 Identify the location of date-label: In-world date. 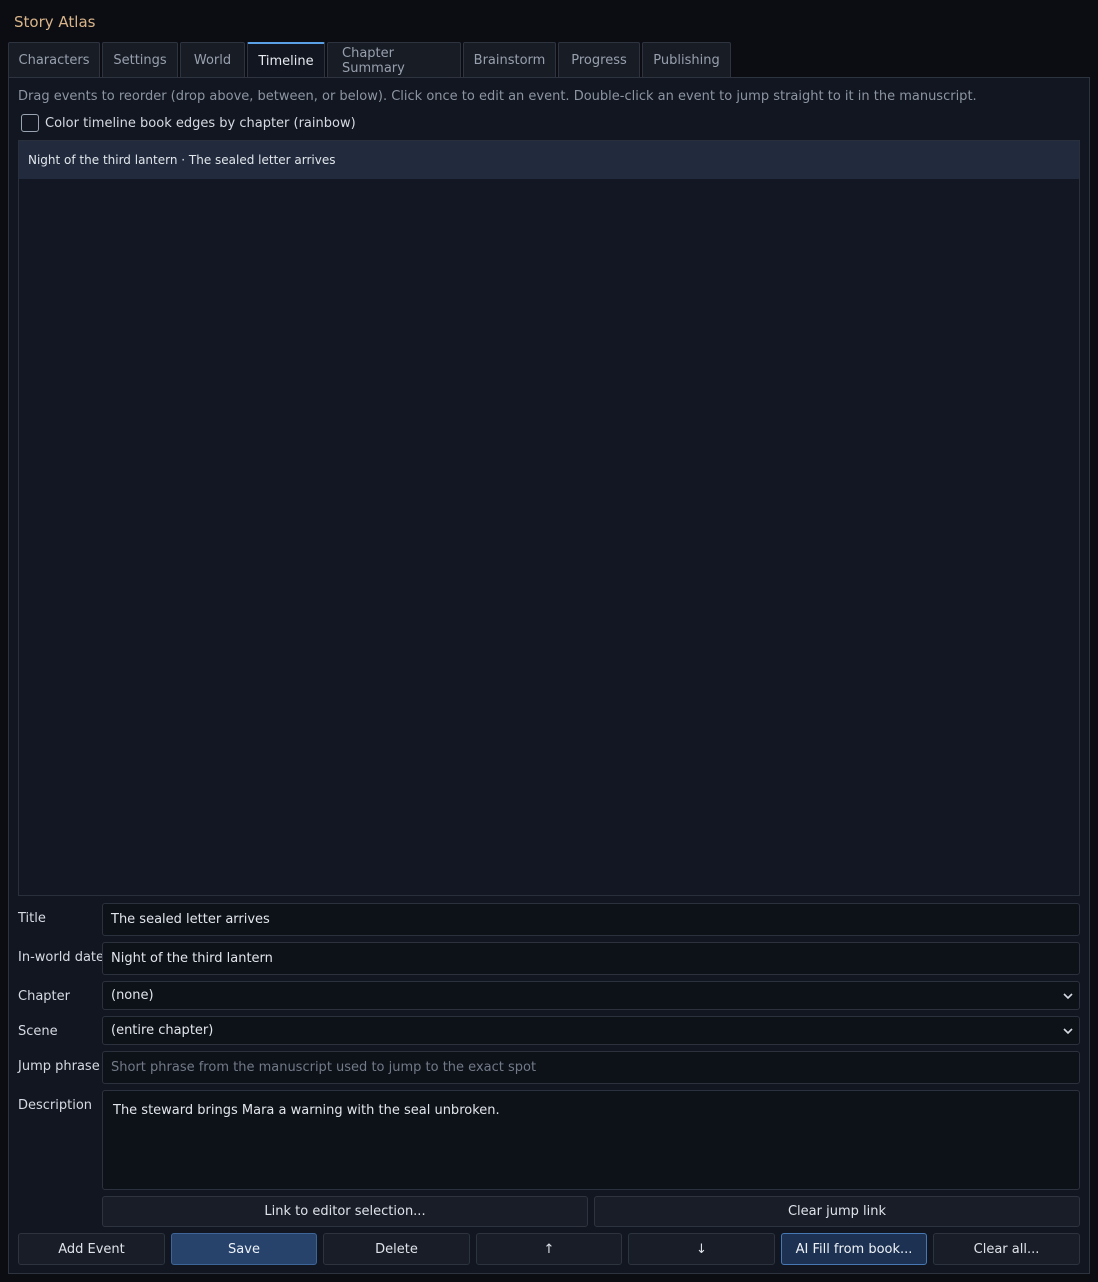
(61, 957).